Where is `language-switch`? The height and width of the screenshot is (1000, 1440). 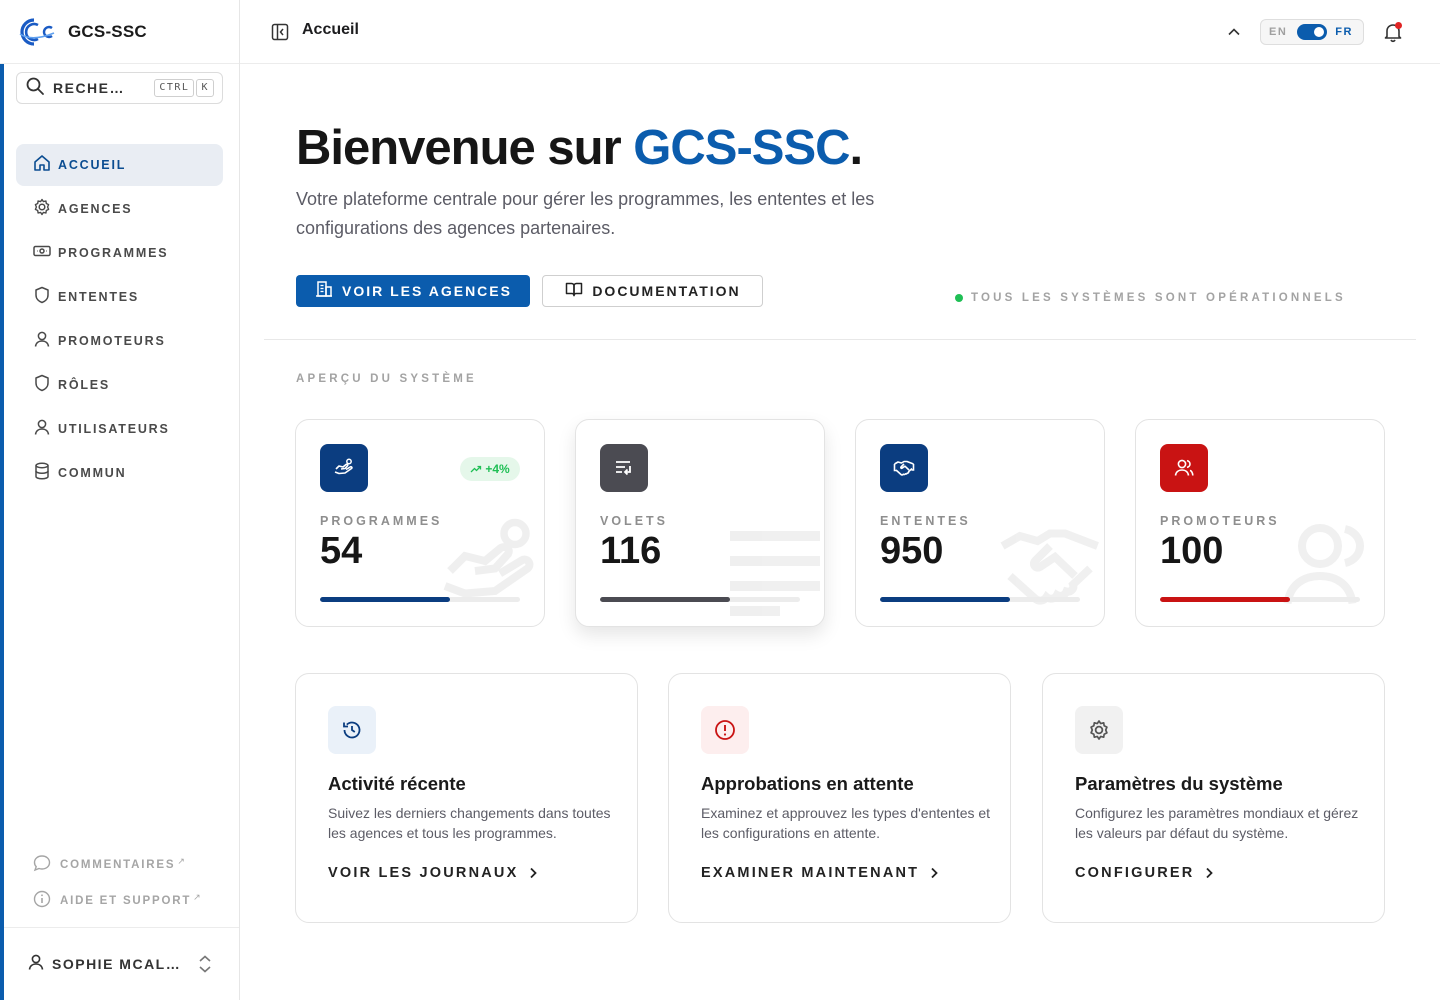
language-switch is located at coordinates (1312, 32).